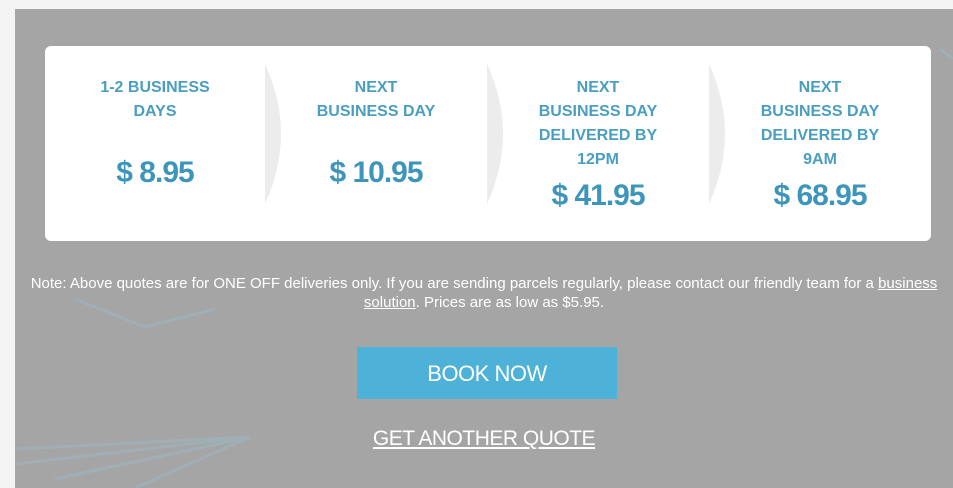  What do you see at coordinates (487, 373) in the screenshot?
I see `book-now-button: BOOK NOW` at bounding box center [487, 373].